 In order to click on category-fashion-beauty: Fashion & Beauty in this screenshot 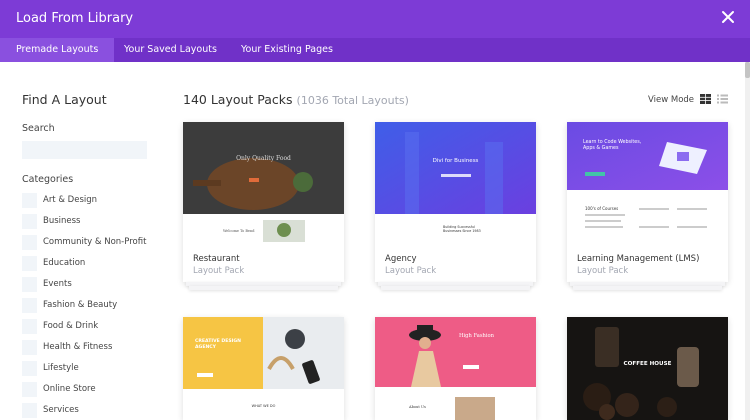, I will do `click(69, 305)`.